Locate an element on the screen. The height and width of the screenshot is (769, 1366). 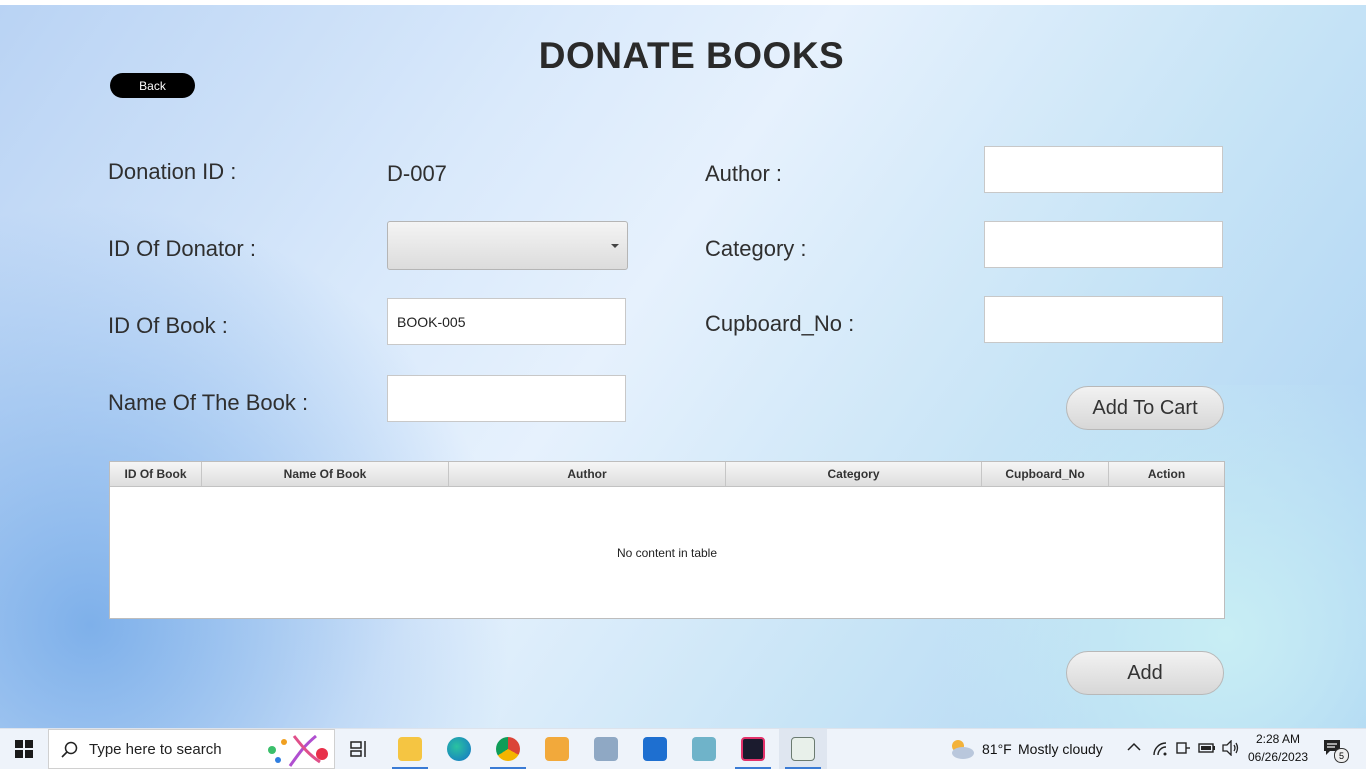
task-view-button is located at coordinates (360, 749).